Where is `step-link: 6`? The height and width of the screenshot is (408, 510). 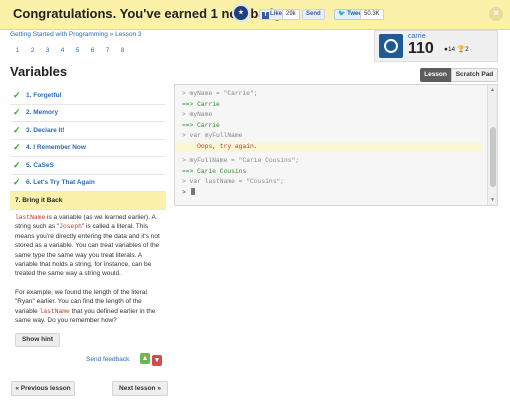
step-link: 6 is located at coordinates (92, 50).